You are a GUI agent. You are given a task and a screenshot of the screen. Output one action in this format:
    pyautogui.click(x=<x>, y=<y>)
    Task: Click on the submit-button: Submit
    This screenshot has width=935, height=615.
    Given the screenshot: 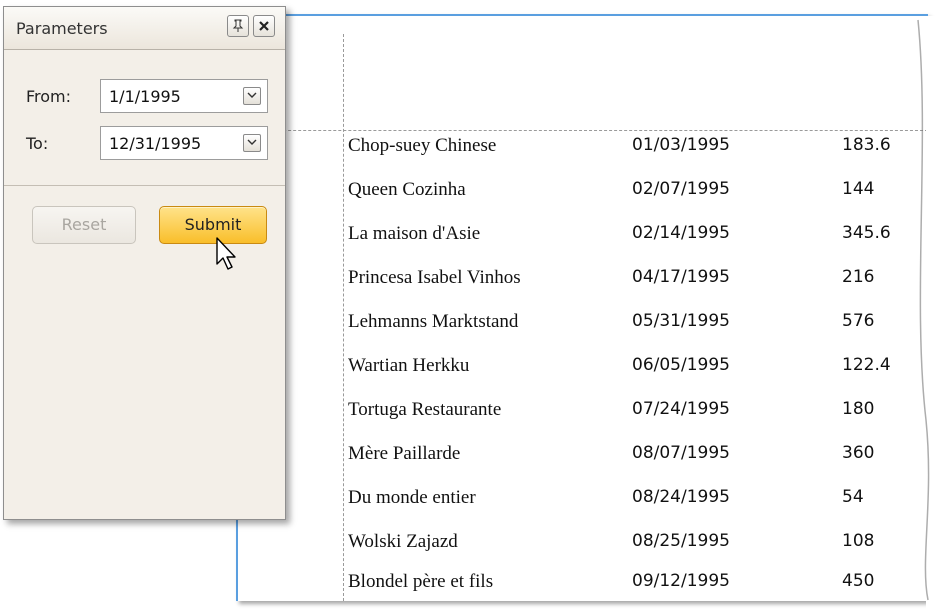 What is the action you would take?
    pyautogui.click(x=213, y=225)
    